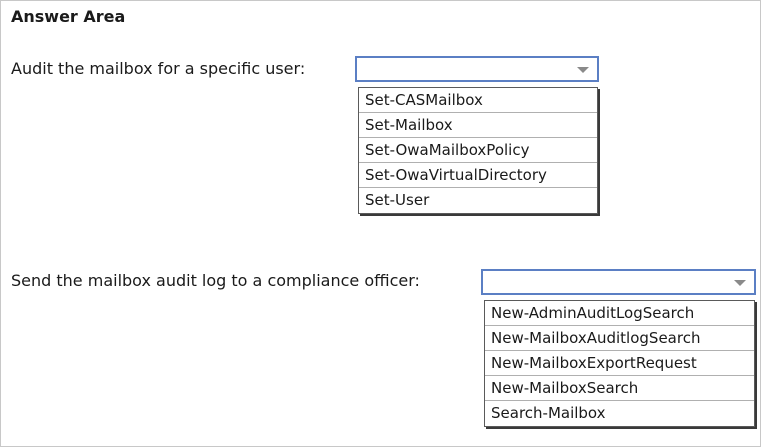 The height and width of the screenshot is (447, 761). I want to click on option-search-mailbox: Search-Mailbox, so click(619, 413).